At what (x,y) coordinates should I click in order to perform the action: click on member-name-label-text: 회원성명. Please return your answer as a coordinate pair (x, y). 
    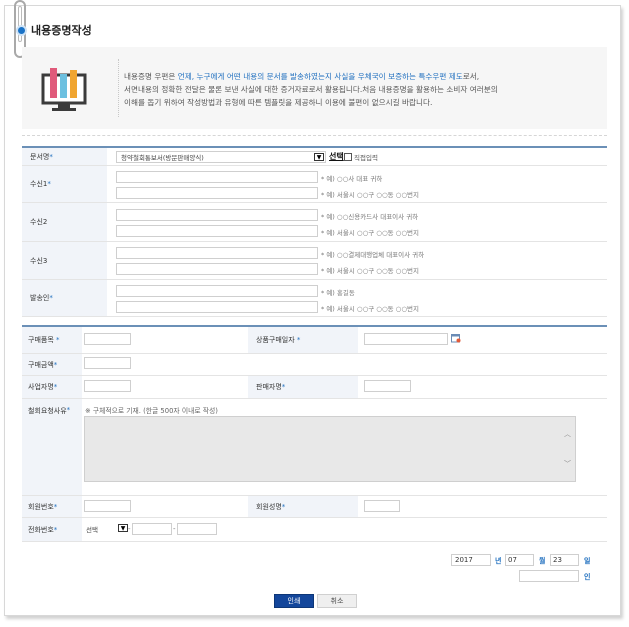
    Looking at the image, I should click on (269, 506).